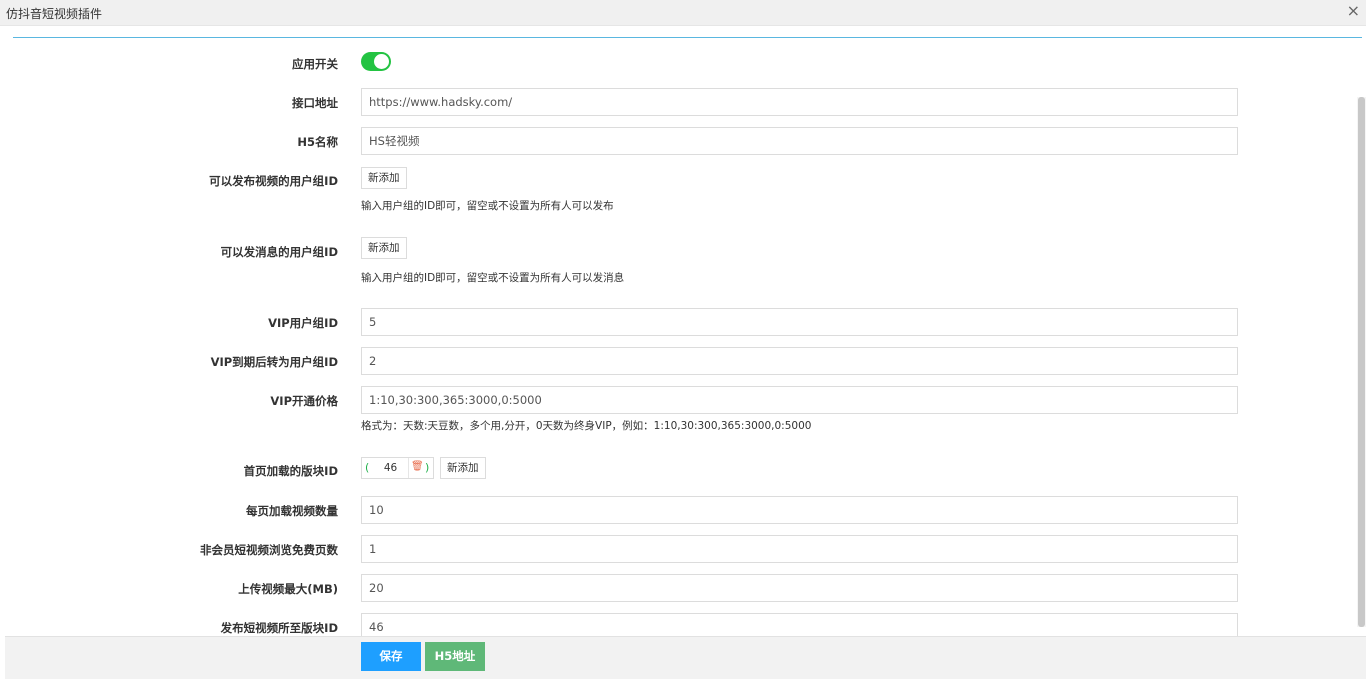 The image size is (1366, 679). Describe the element at coordinates (391, 656) in the screenshot. I see `save-button: 保存` at that location.